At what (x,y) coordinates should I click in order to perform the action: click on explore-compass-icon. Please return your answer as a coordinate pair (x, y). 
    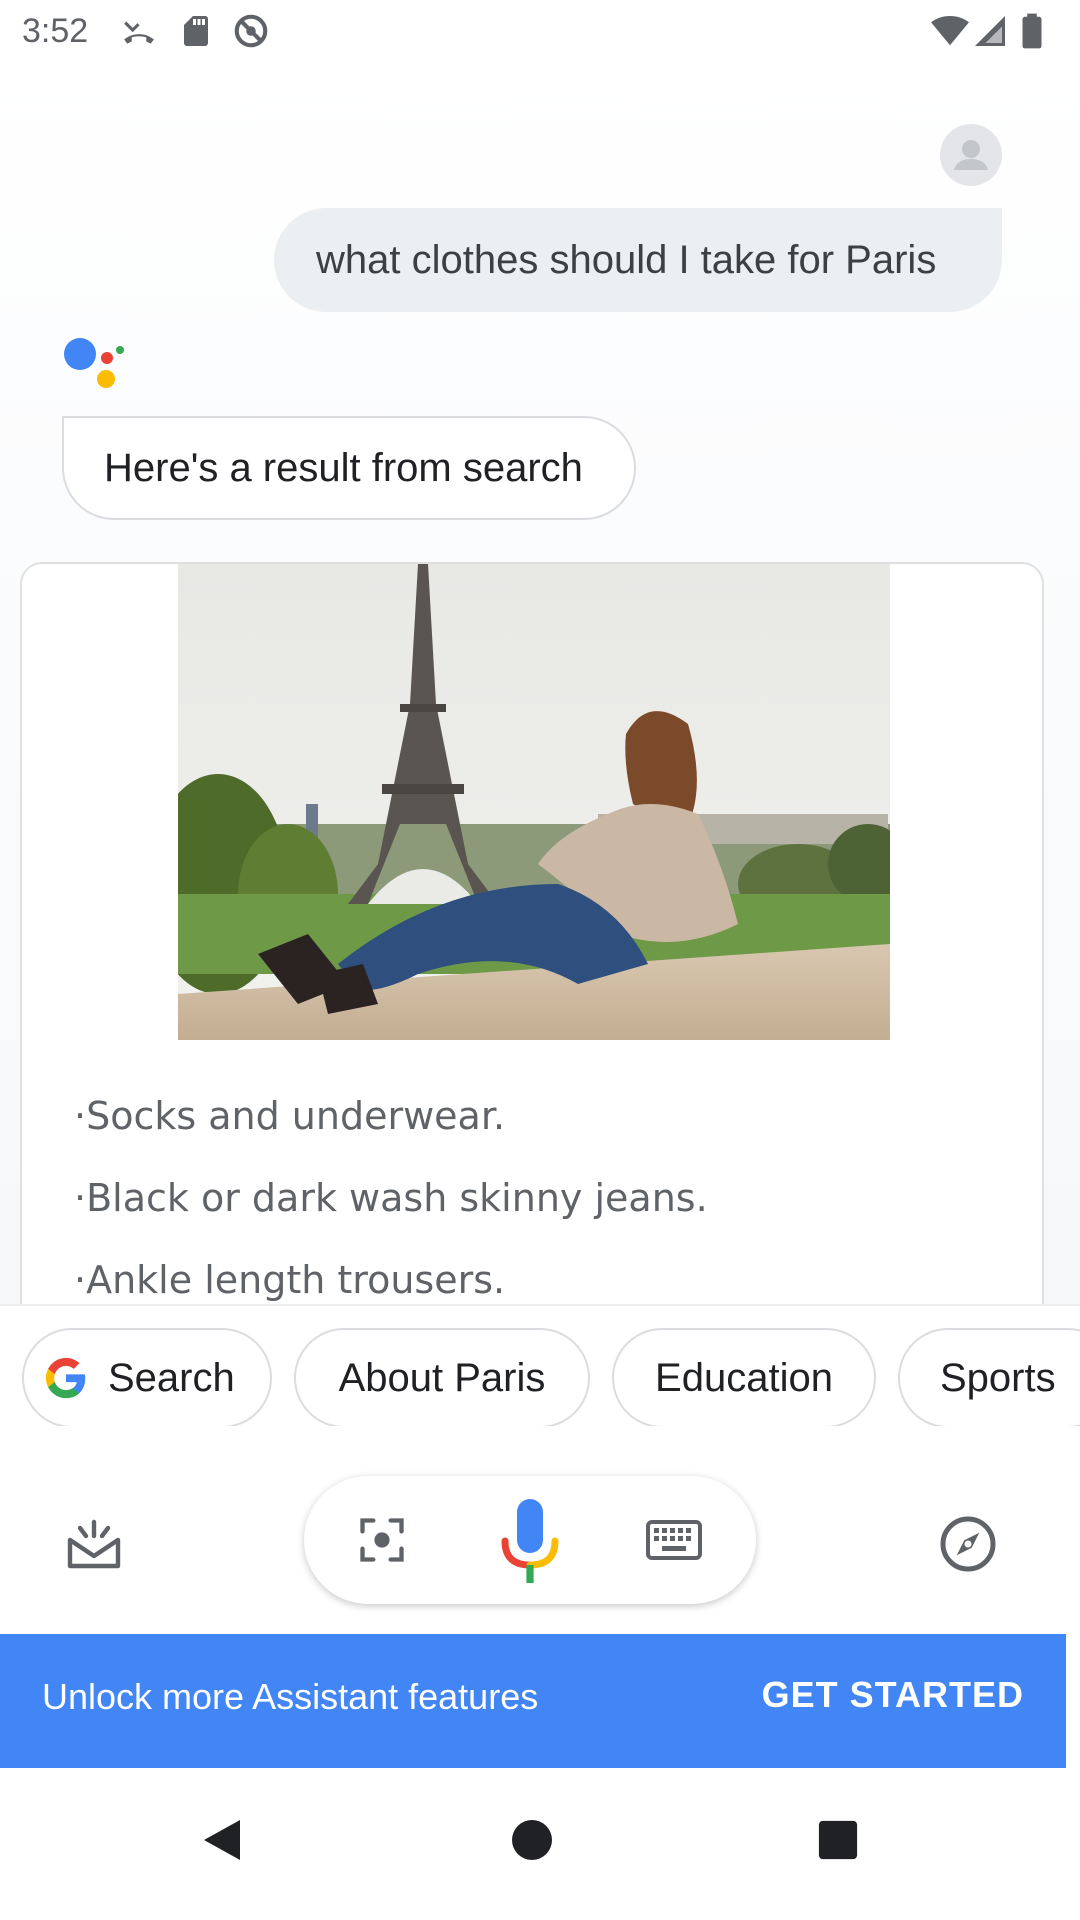
    Looking at the image, I should click on (968, 1544).